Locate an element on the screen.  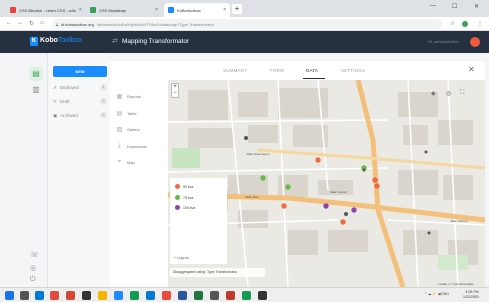
tab-form: FORM is located at coordinates (277, 70).